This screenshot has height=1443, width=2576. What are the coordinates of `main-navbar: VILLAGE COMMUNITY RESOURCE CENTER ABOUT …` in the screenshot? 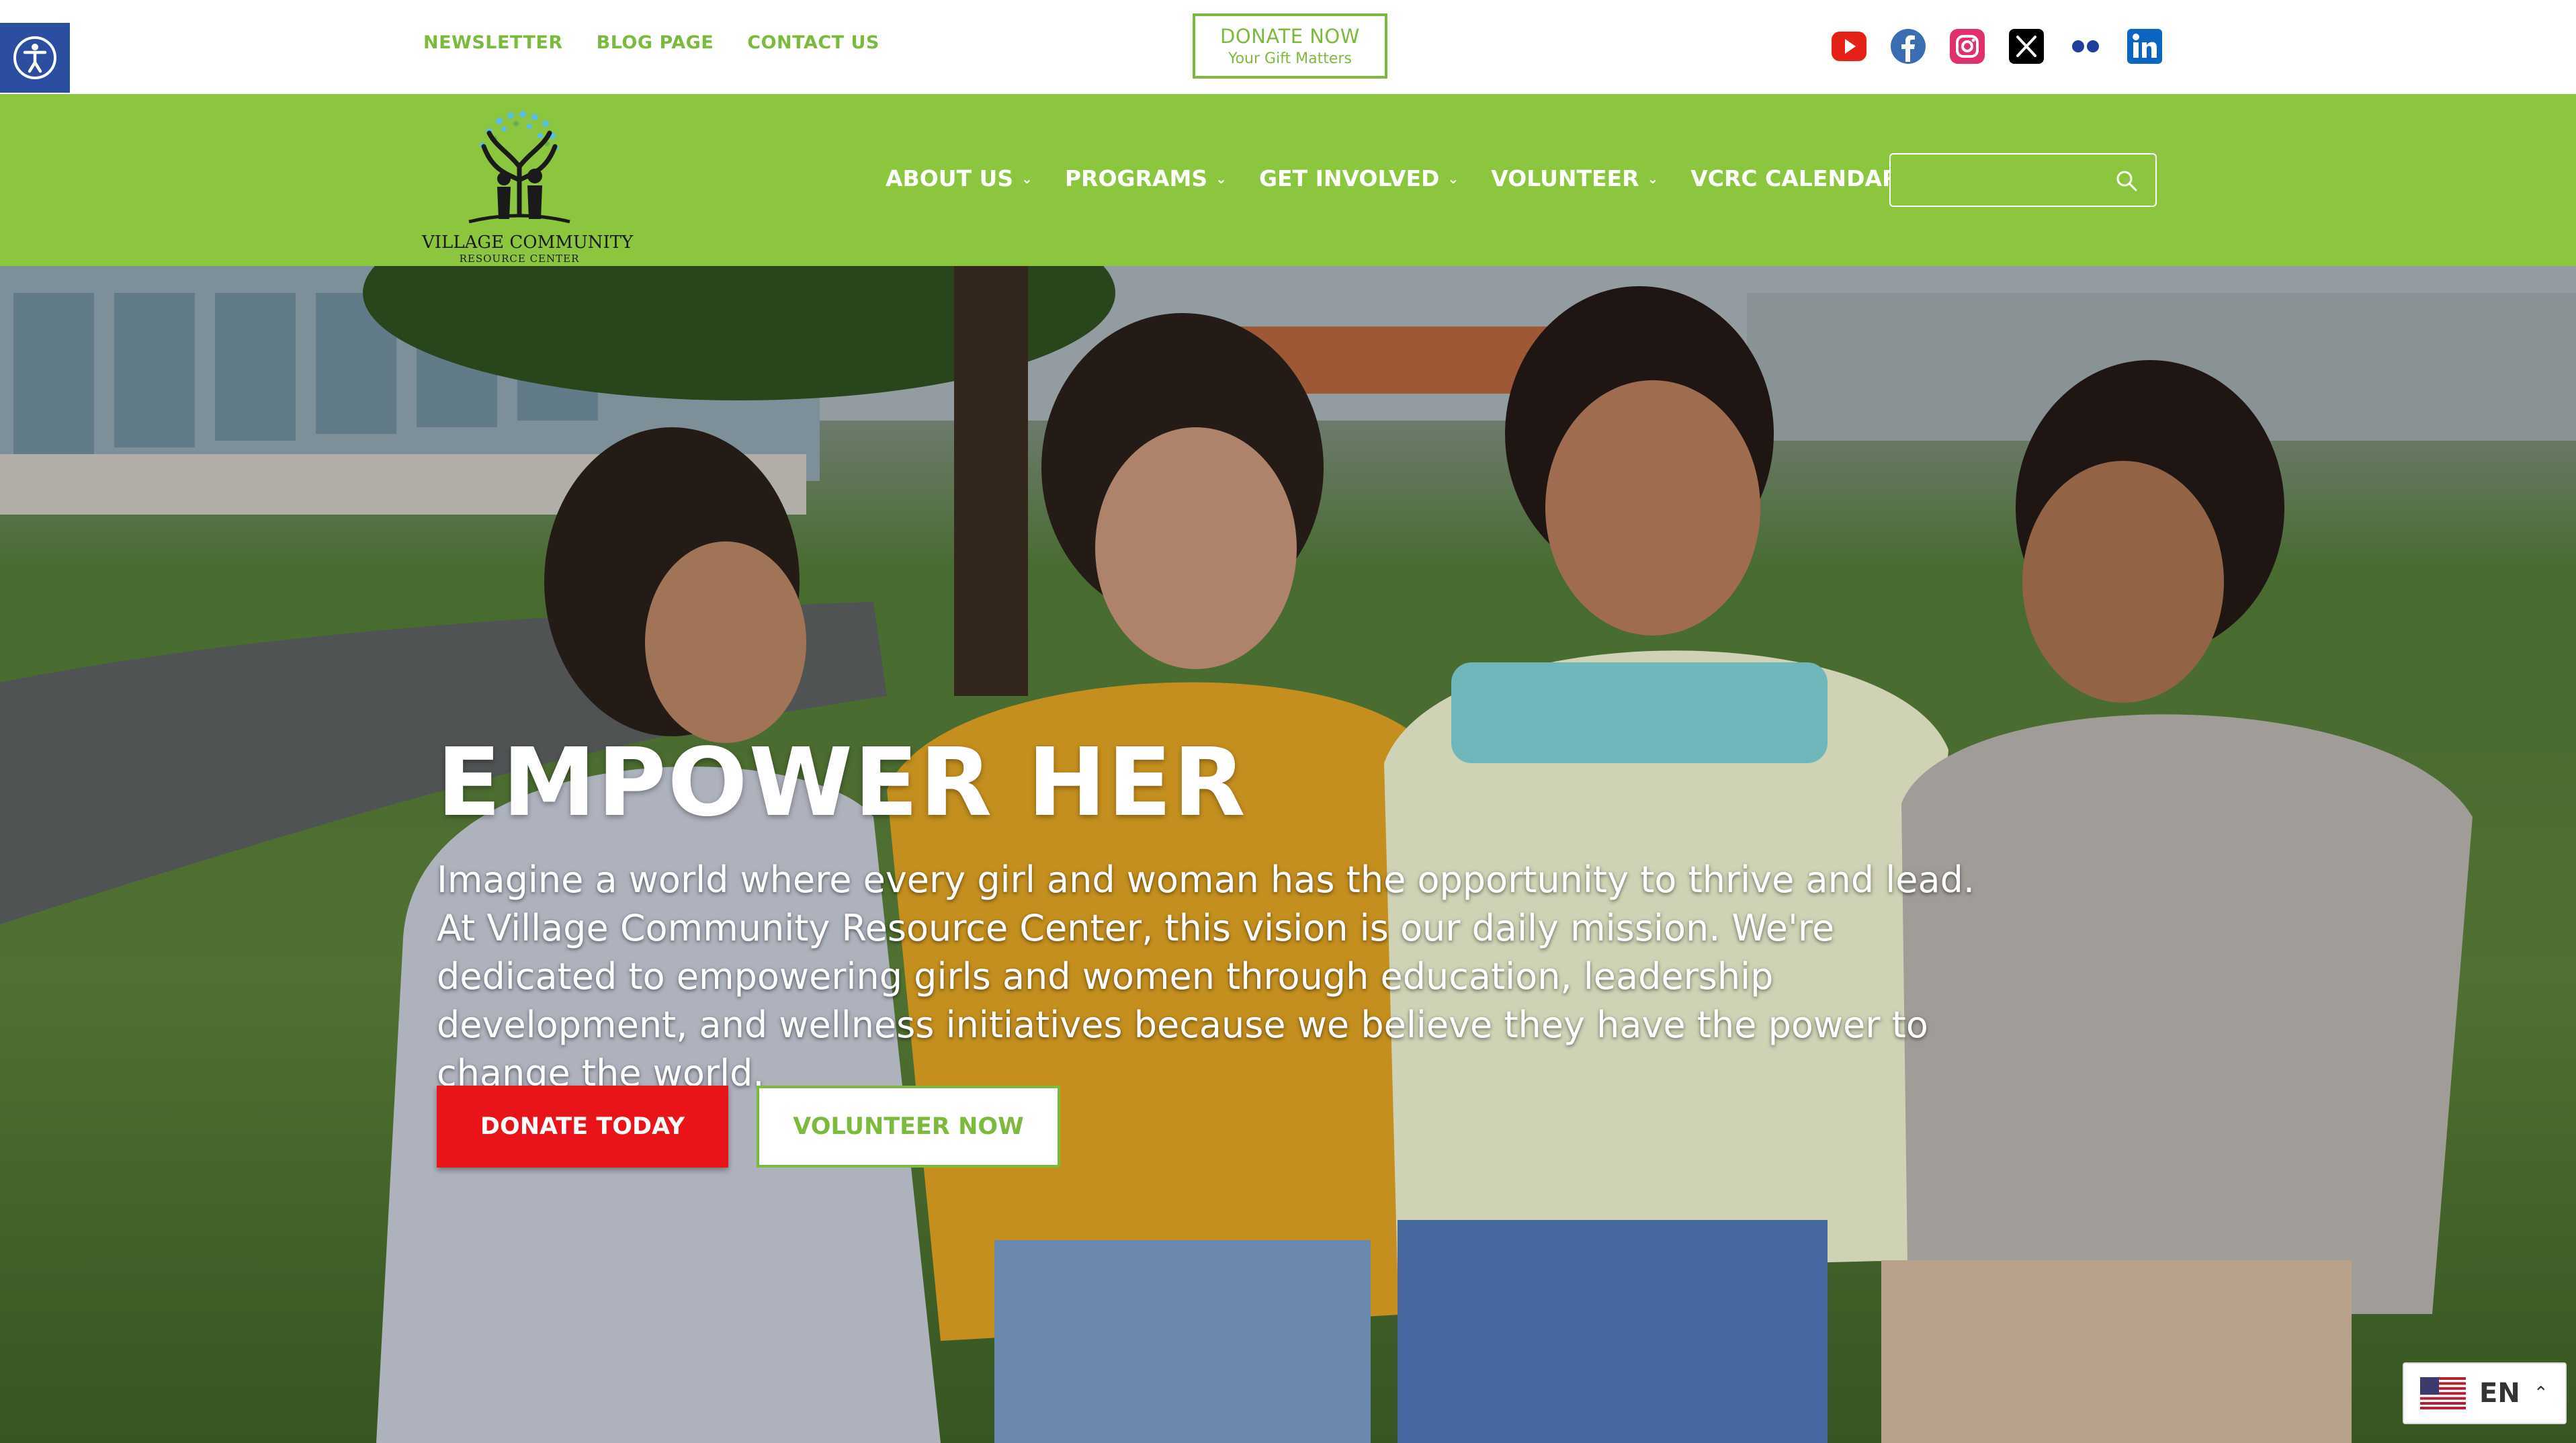 It's located at (1288, 180).